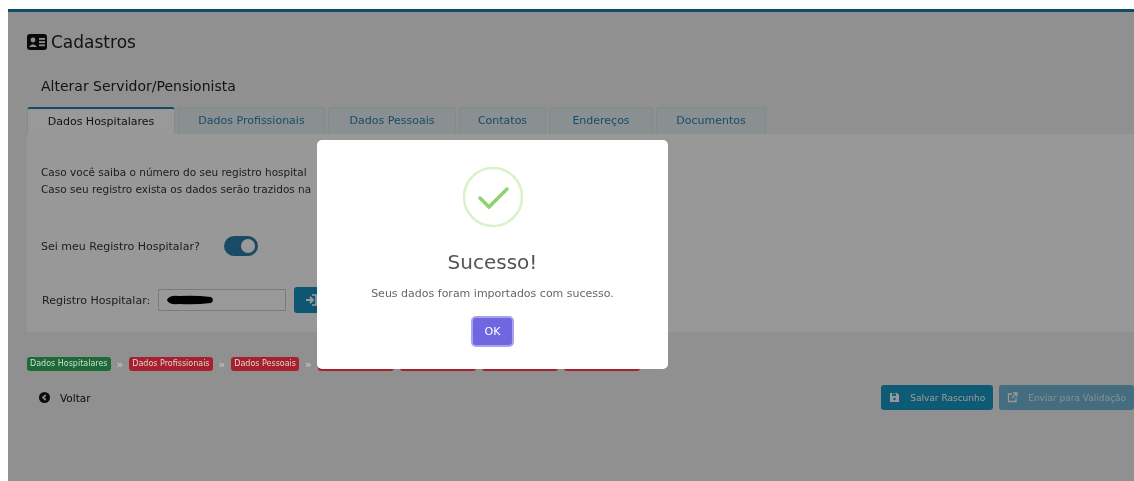  What do you see at coordinates (171, 364) in the screenshot?
I see `step-badge: Dados Profissionais` at bounding box center [171, 364].